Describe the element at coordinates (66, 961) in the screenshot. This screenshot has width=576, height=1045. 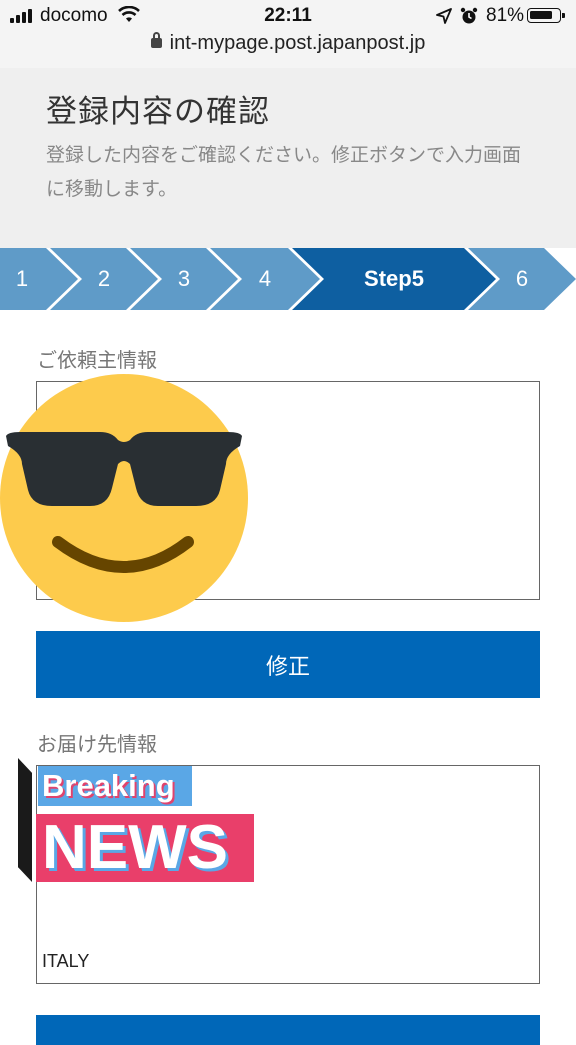
I see `recipient-country: ITALY` at that location.